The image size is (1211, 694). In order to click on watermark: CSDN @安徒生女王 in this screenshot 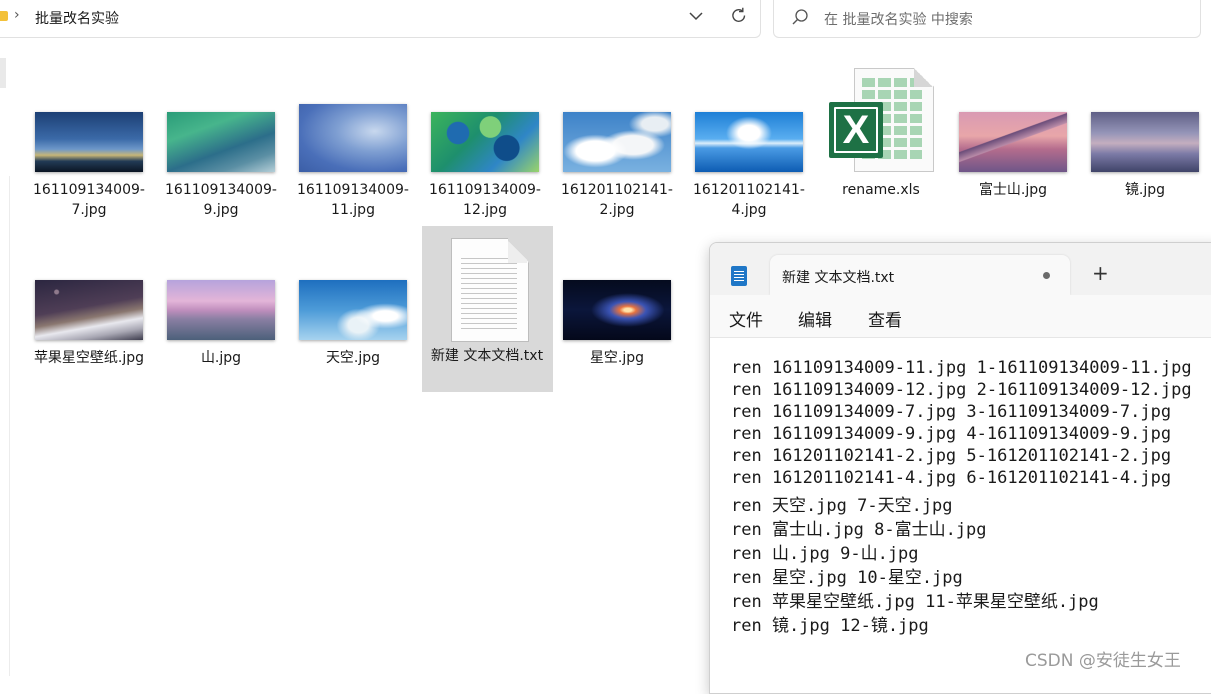, I will do `click(1103, 661)`.